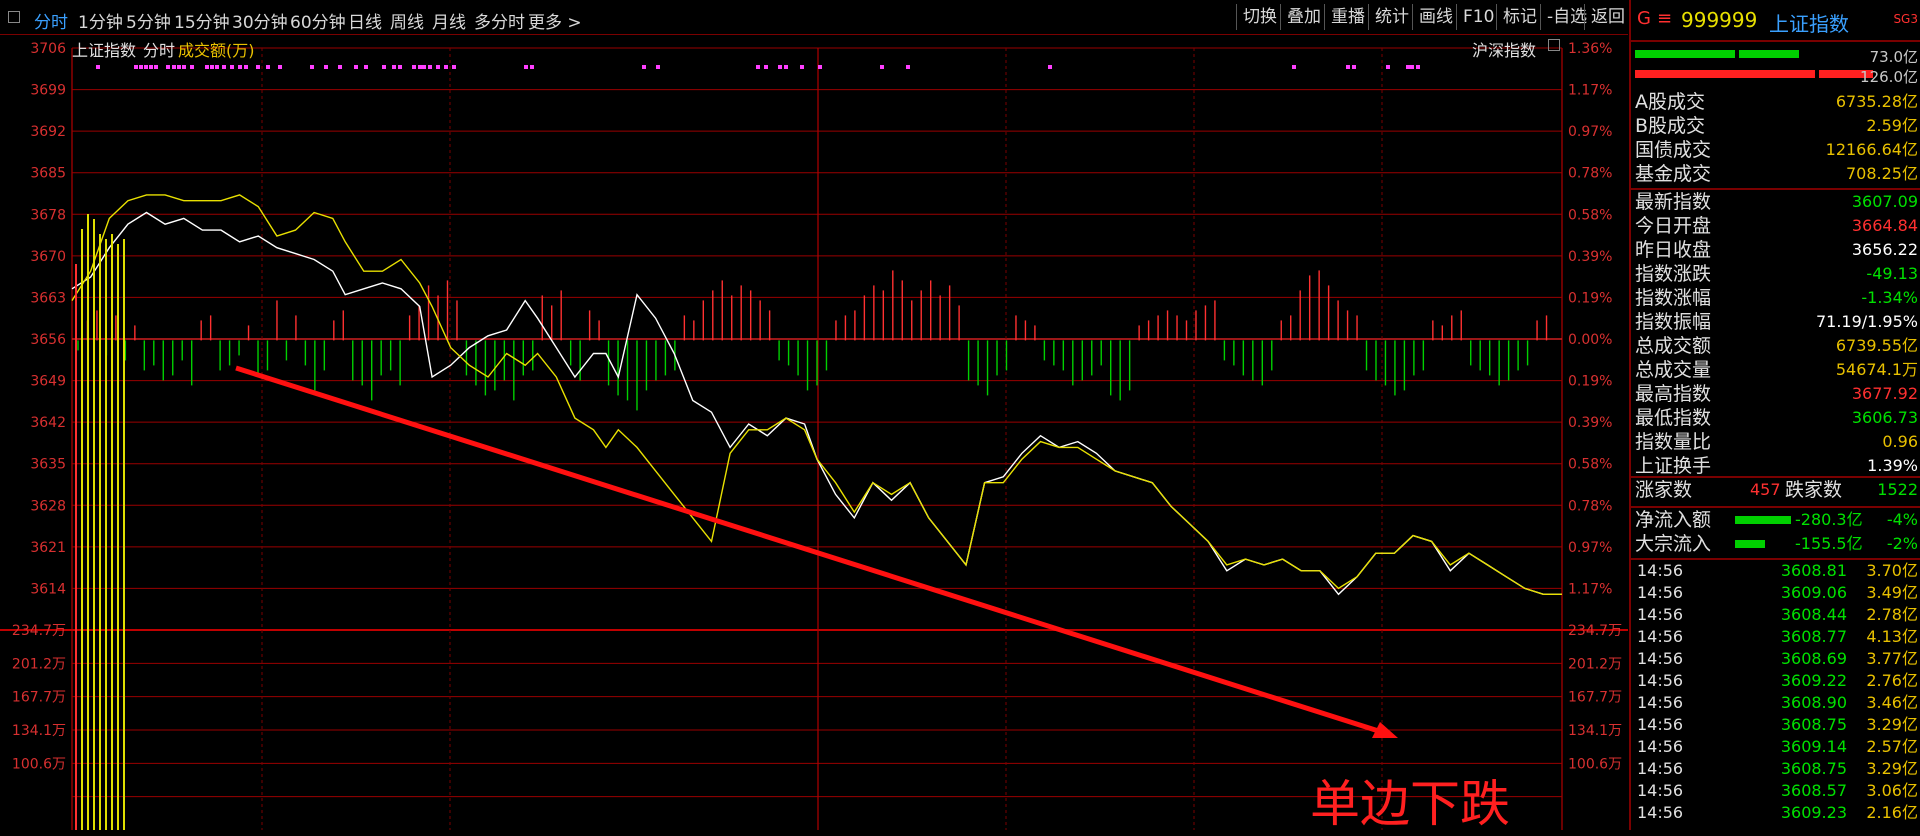 The width and height of the screenshot is (1920, 836). I want to click on volume-tick-label-right: 234.7万, so click(1595, 631).